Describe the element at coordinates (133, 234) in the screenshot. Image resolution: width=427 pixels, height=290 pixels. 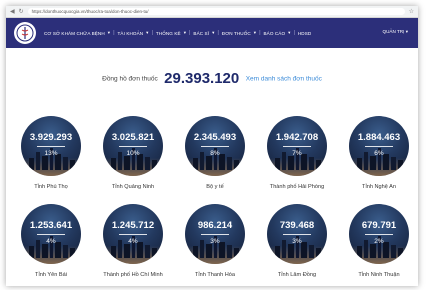
I see `province-circle: 1.245.712 4%` at that location.